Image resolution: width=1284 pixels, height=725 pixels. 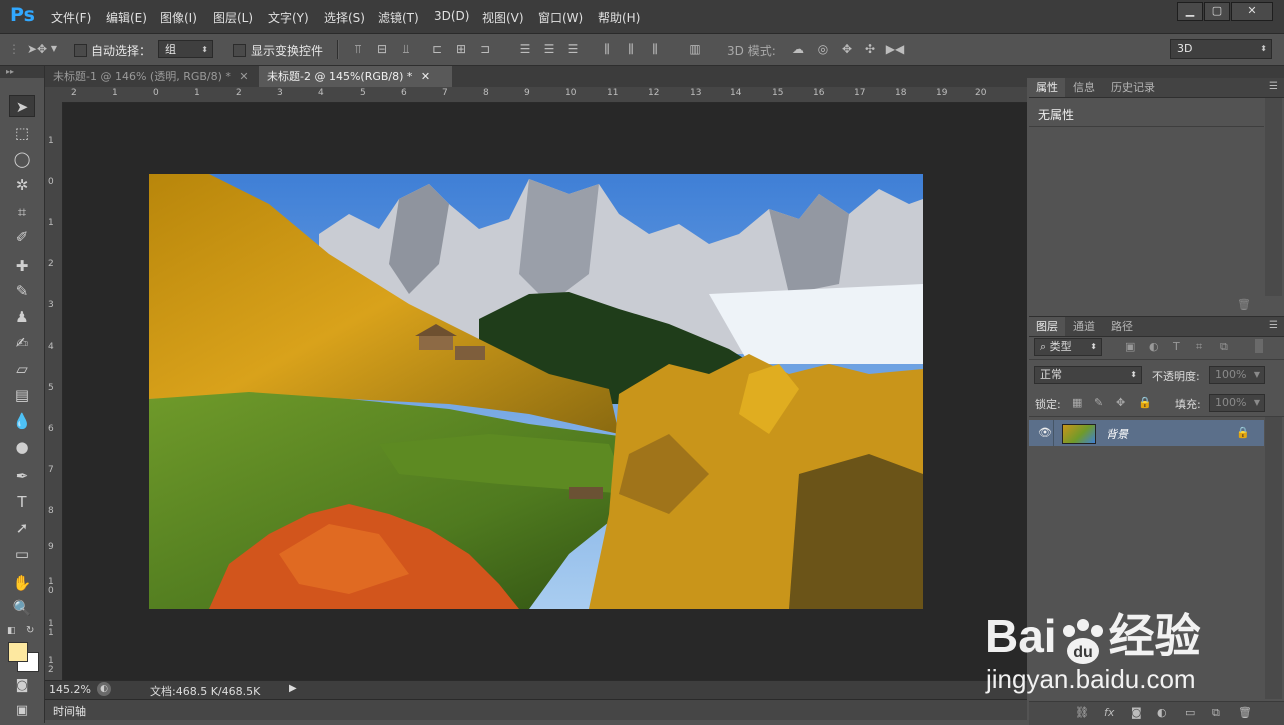 What do you see at coordinates (1176, 346) in the screenshot?
I see `filter-type-icon: T` at bounding box center [1176, 346].